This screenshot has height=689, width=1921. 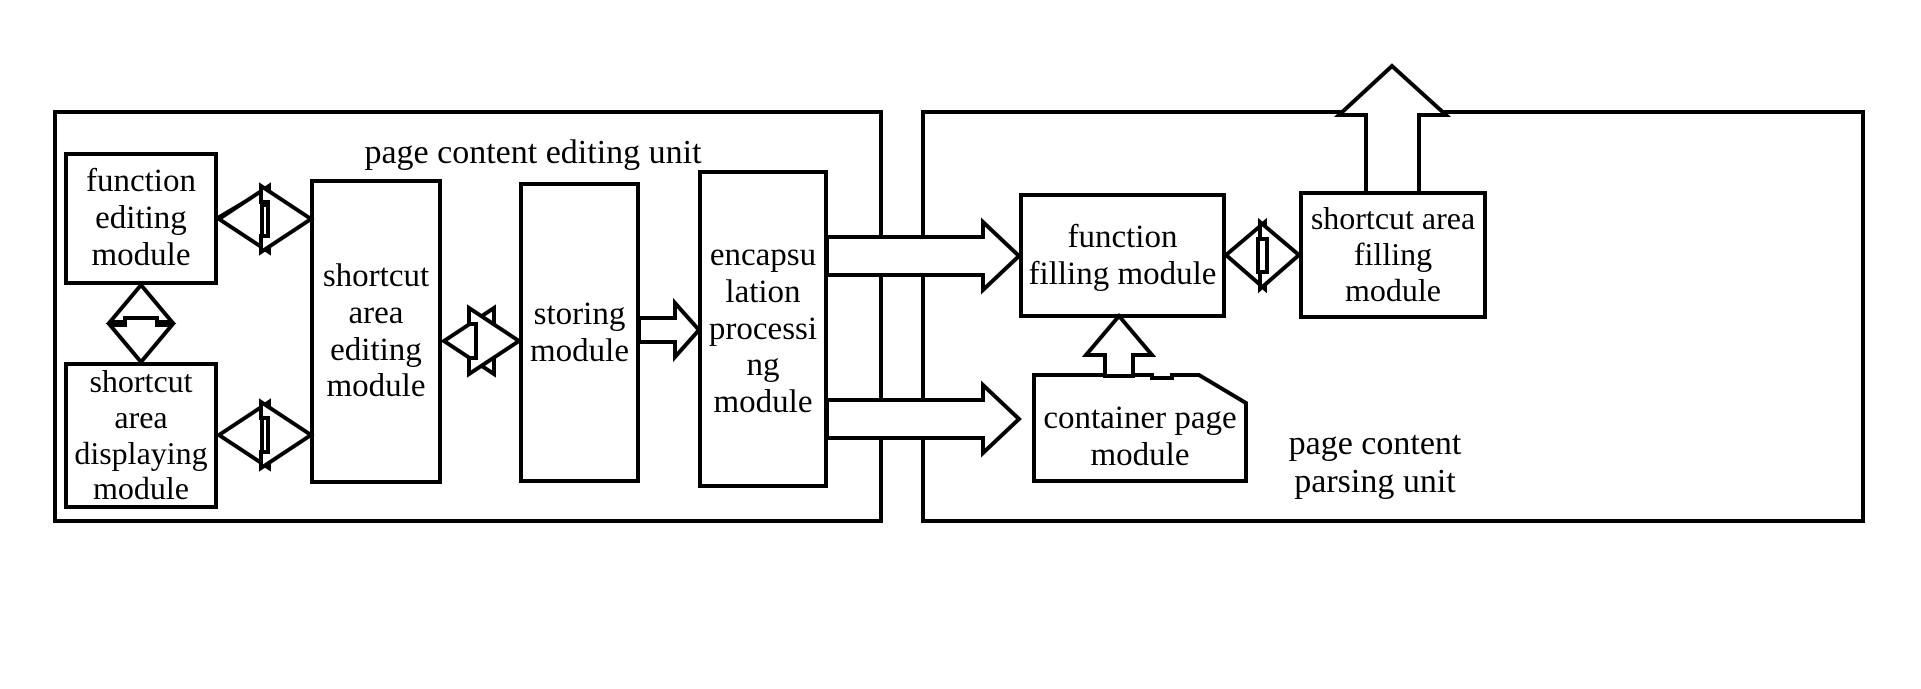 What do you see at coordinates (141, 218) in the screenshot?
I see `function-editing-module-box` at bounding box center [141, 218].